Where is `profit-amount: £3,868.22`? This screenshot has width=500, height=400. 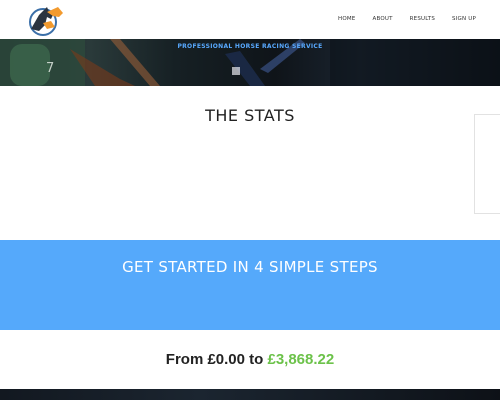
profit-amount: £3,868.22 is located at coordinates (301, 359).